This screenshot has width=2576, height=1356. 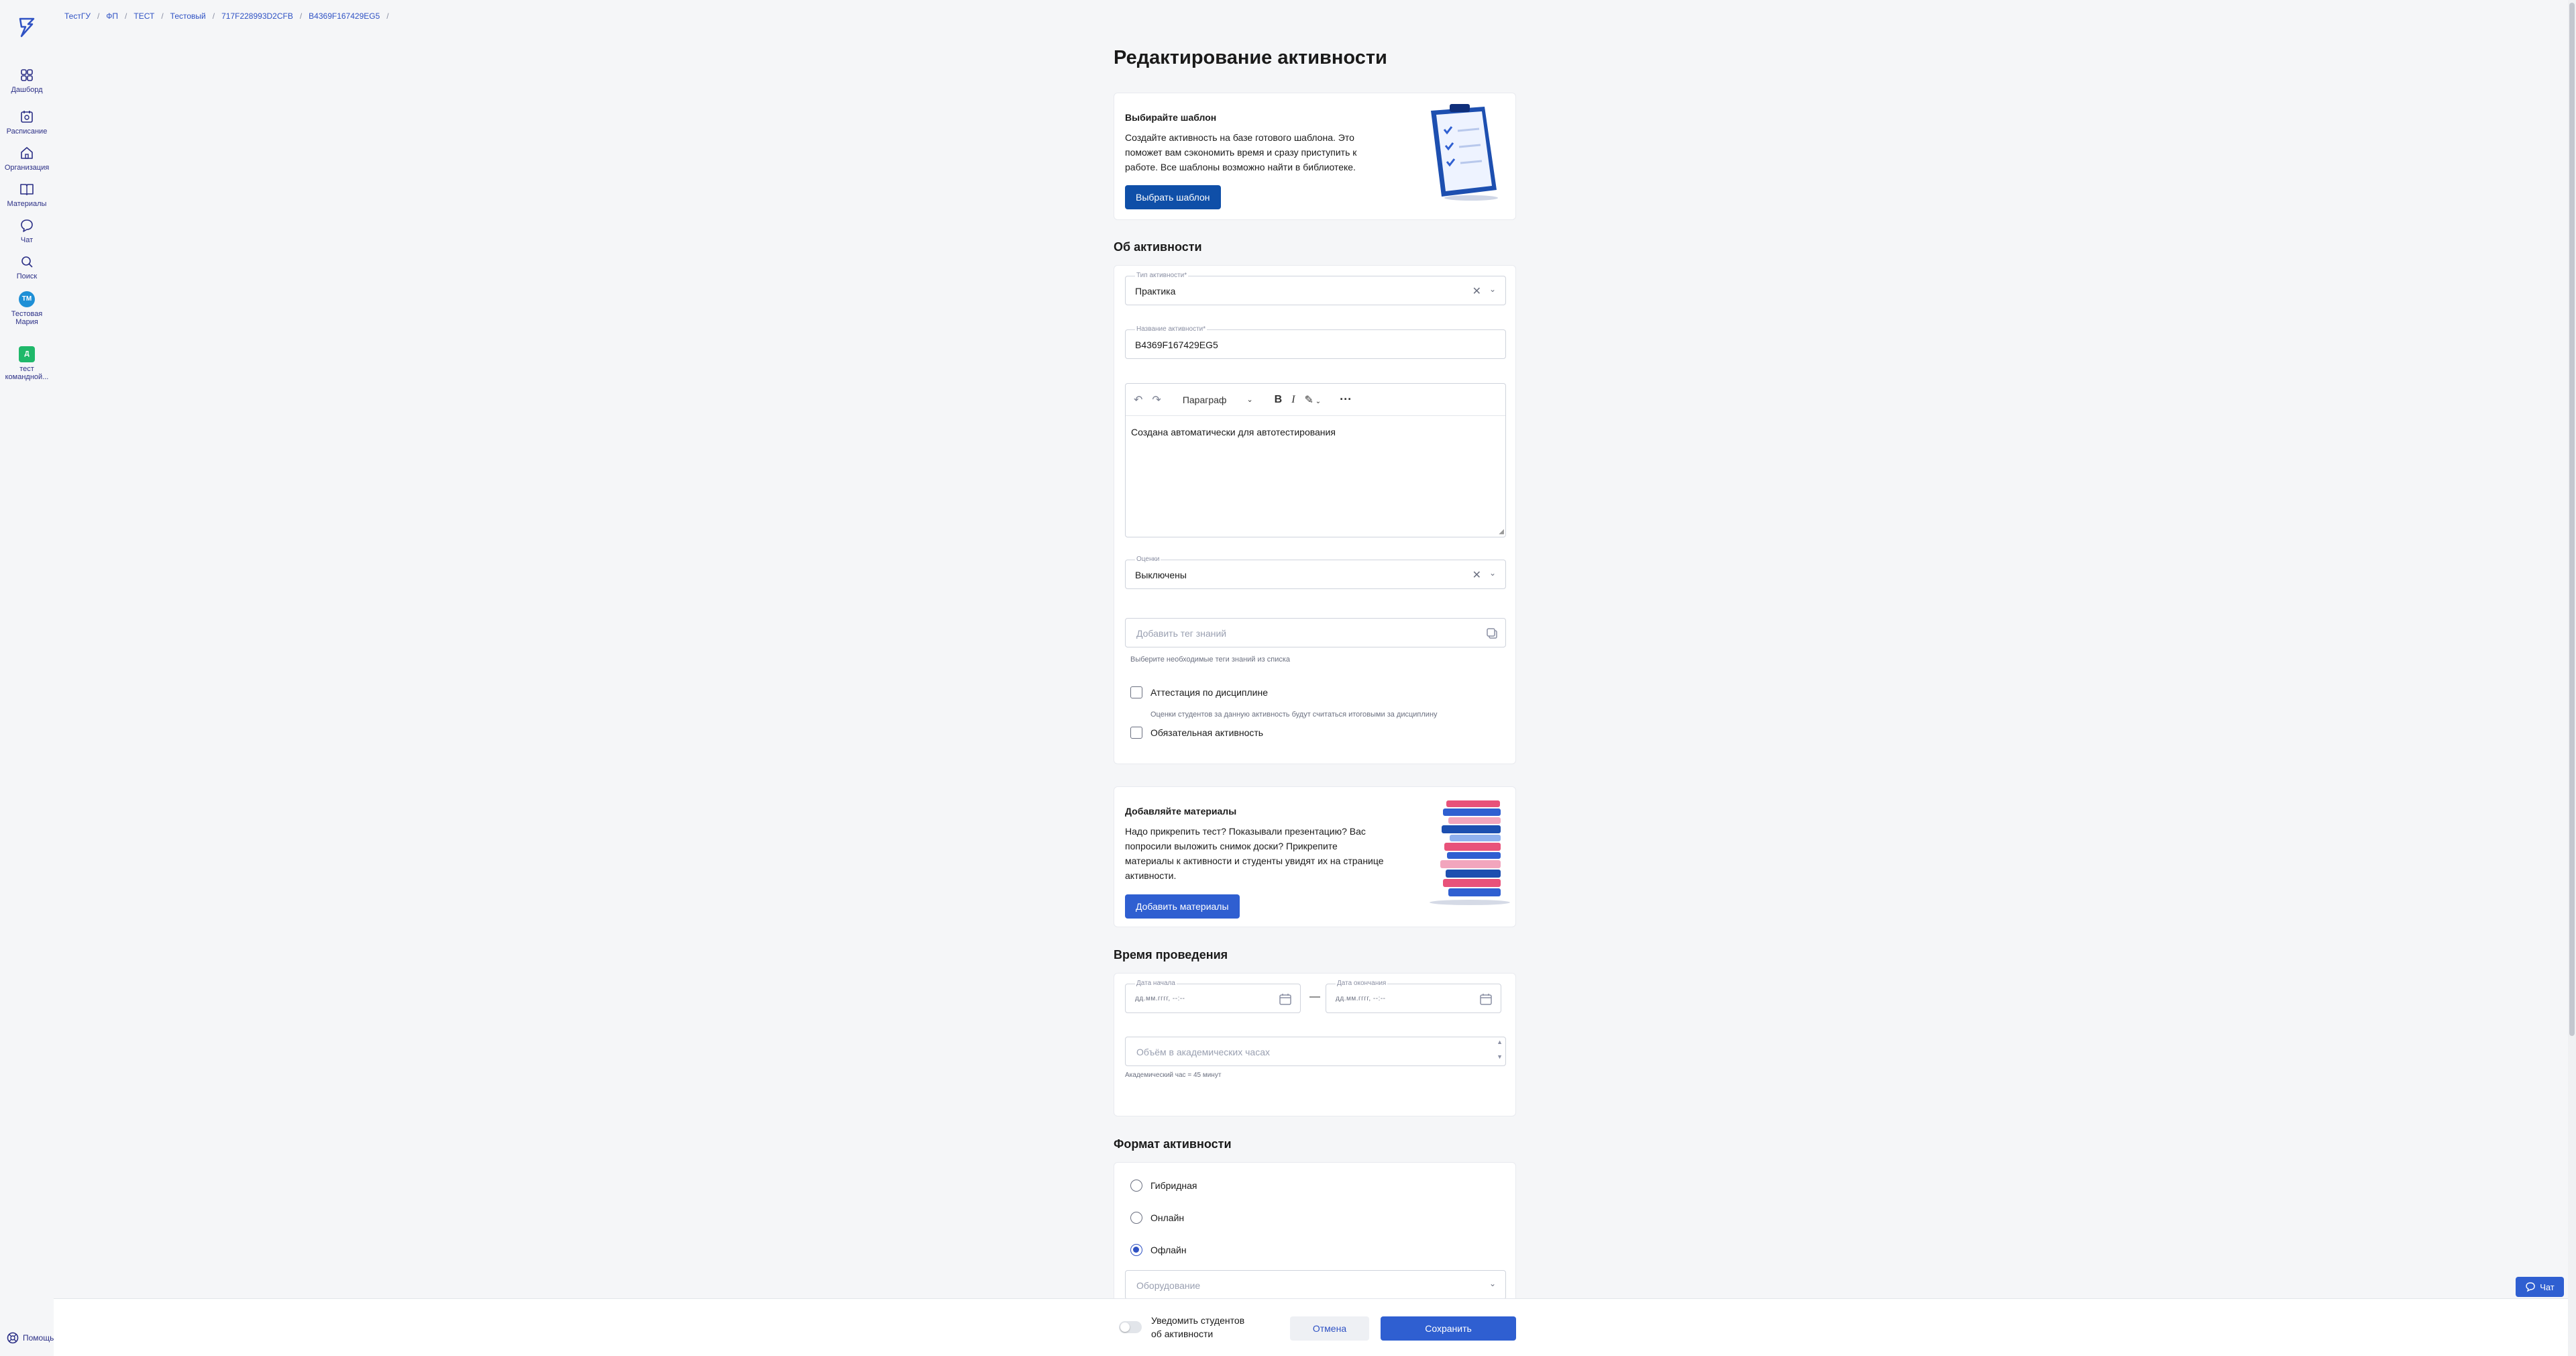 I want to click on knowledge-tag-input: Добавить тег знаний, so click(x=1315, y=632).